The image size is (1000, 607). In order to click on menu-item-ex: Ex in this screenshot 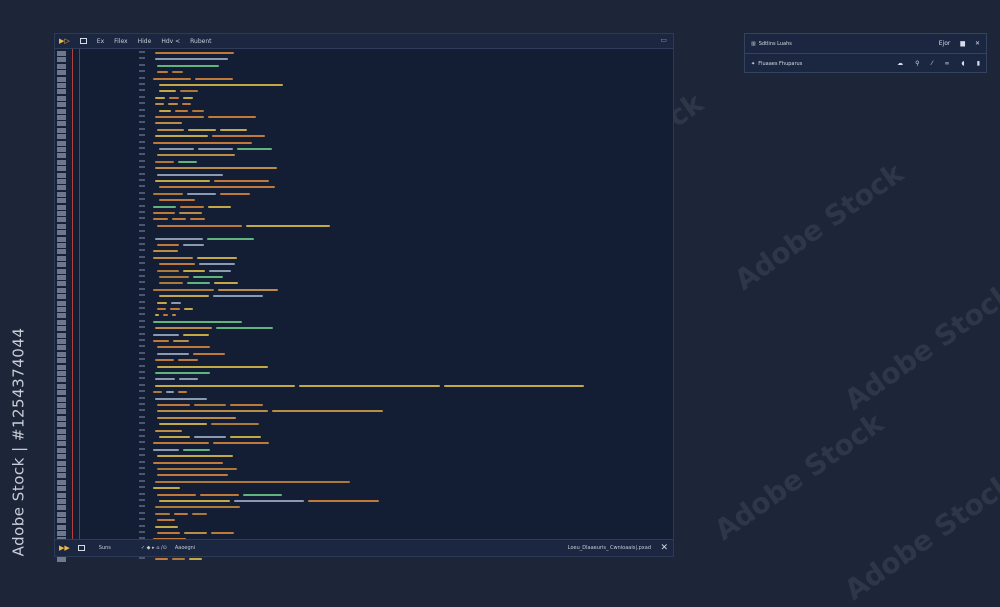, I will do `click(100, 41)`.